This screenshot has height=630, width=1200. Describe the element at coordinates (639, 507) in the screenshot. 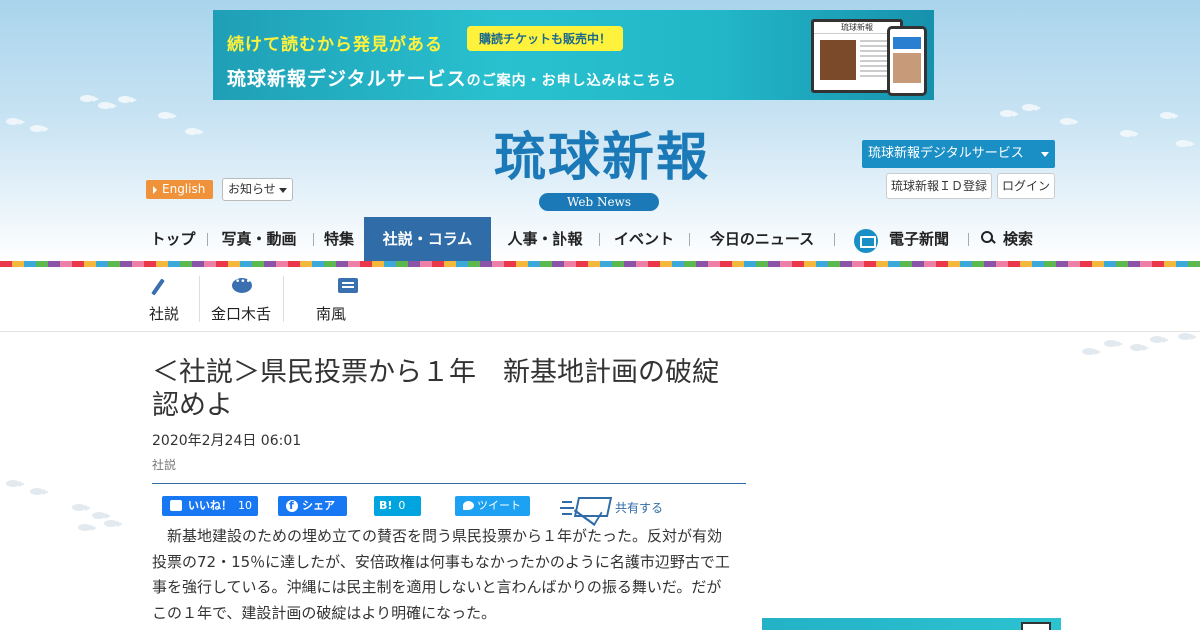

I see `share-link: 共有する` at that location.